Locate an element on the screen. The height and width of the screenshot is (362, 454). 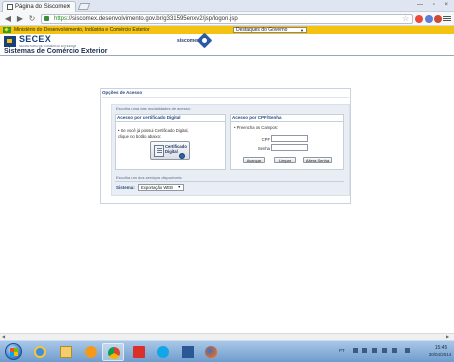
brazil-flag-icon is located at coordinates (7, 30).